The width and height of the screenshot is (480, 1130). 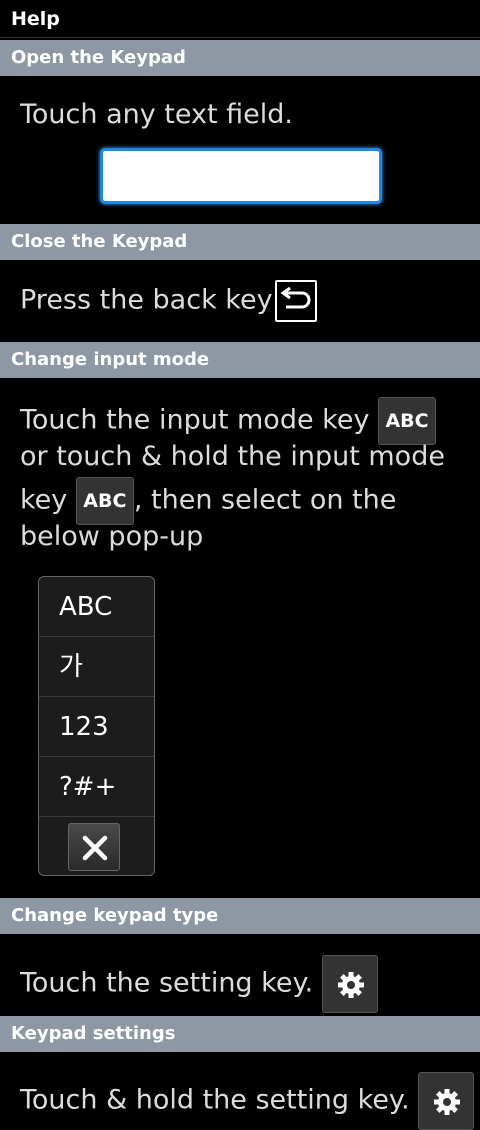 I want to click on popup-close-button, so click(x=94, y=847).